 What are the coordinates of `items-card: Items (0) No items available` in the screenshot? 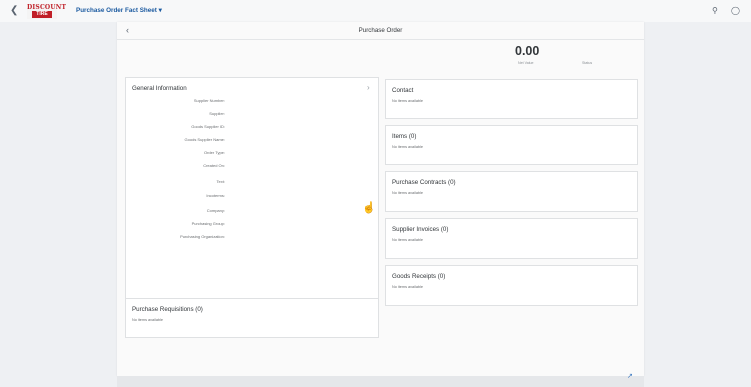 It's located at (511, 145).